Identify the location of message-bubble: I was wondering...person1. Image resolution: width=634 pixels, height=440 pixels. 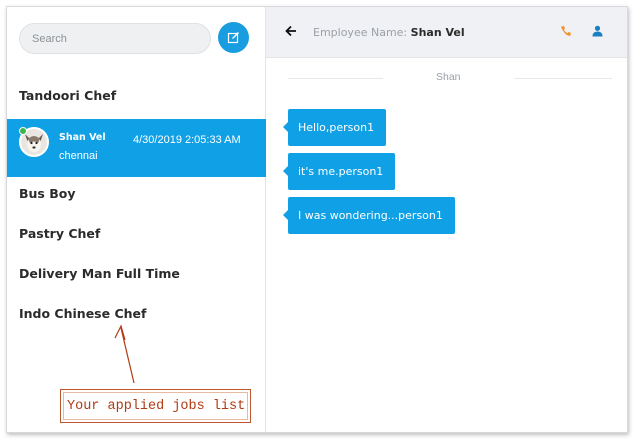
(369, 215).